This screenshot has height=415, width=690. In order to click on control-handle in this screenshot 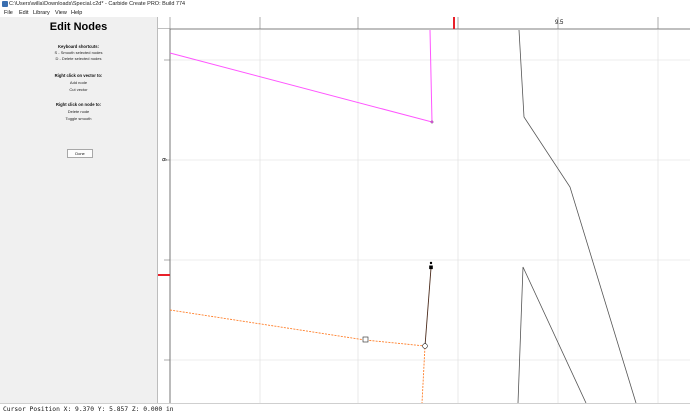, I will do `click(431, 267)`.